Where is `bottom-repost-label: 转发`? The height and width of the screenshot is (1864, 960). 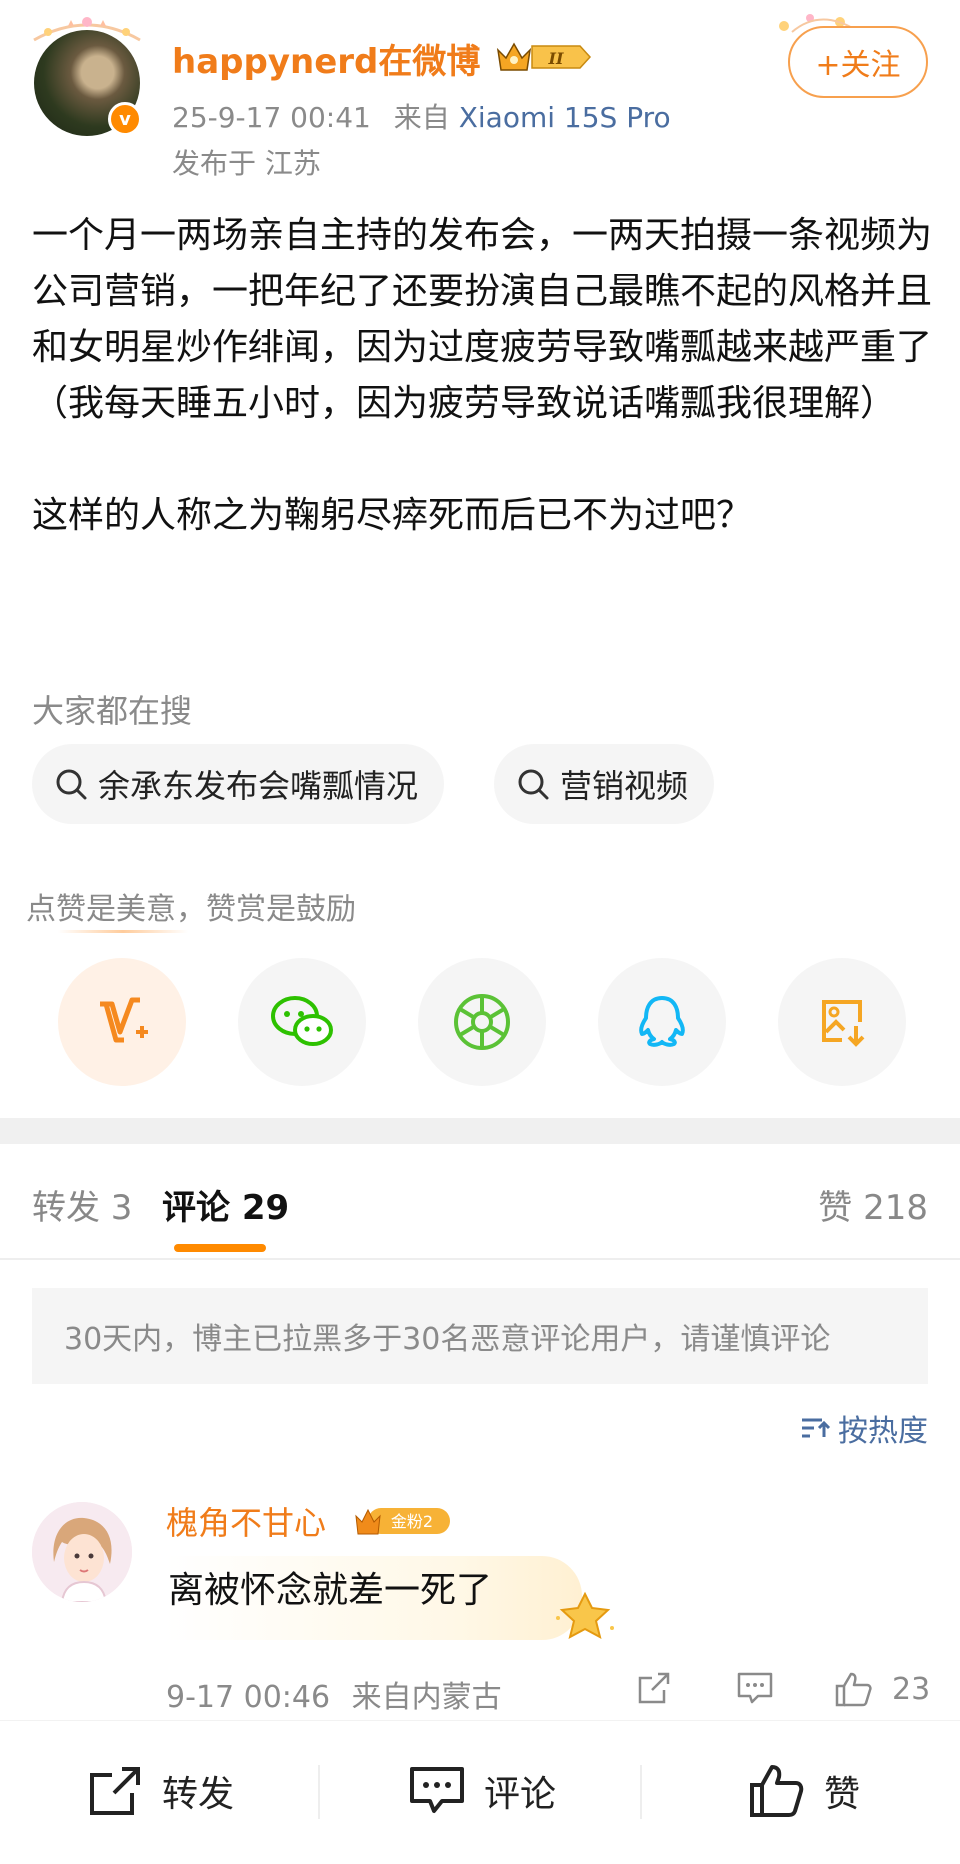
bottom-repost-label: 转发 is located at coordinates (198, 1794).